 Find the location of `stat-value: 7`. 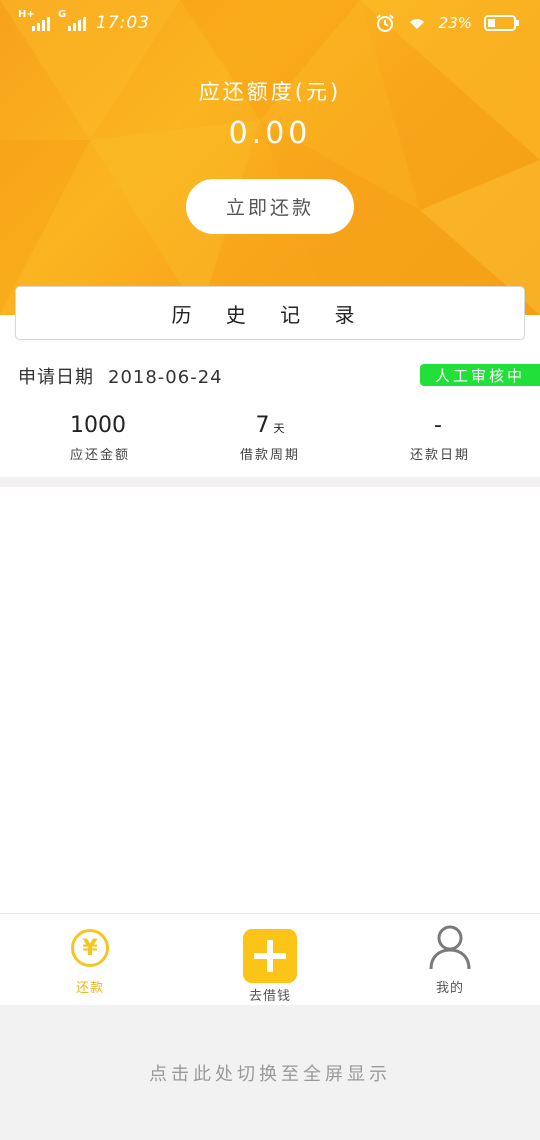

stat-value: 7 is located at coordinates (262, 425).